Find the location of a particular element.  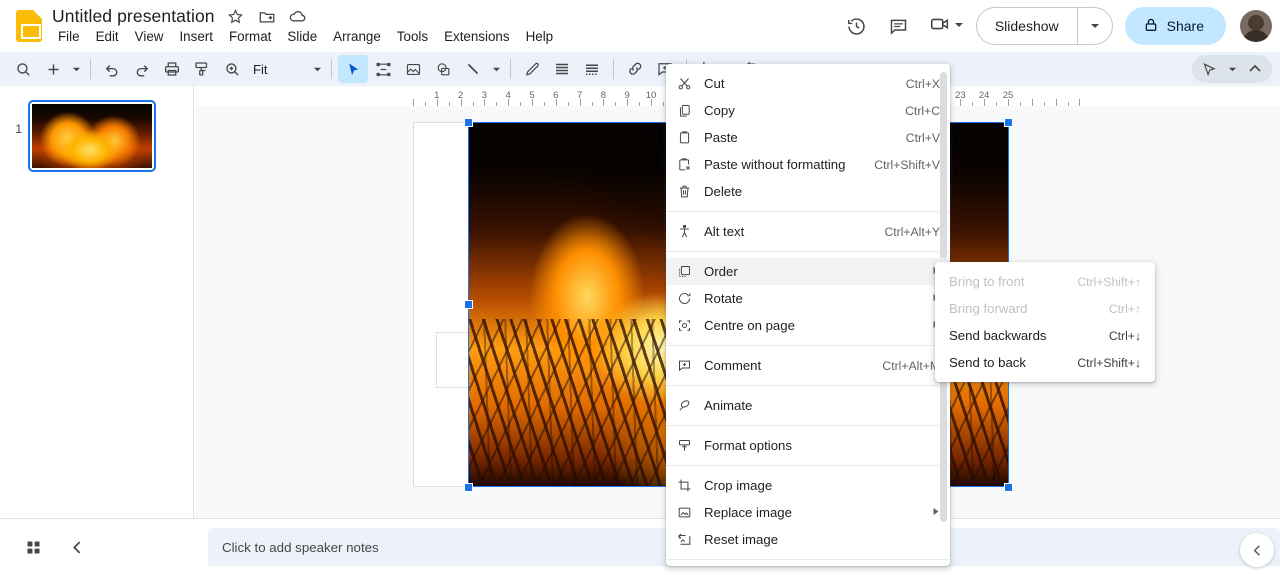

zoom-level: Fit is located at coordinates (265, 69).